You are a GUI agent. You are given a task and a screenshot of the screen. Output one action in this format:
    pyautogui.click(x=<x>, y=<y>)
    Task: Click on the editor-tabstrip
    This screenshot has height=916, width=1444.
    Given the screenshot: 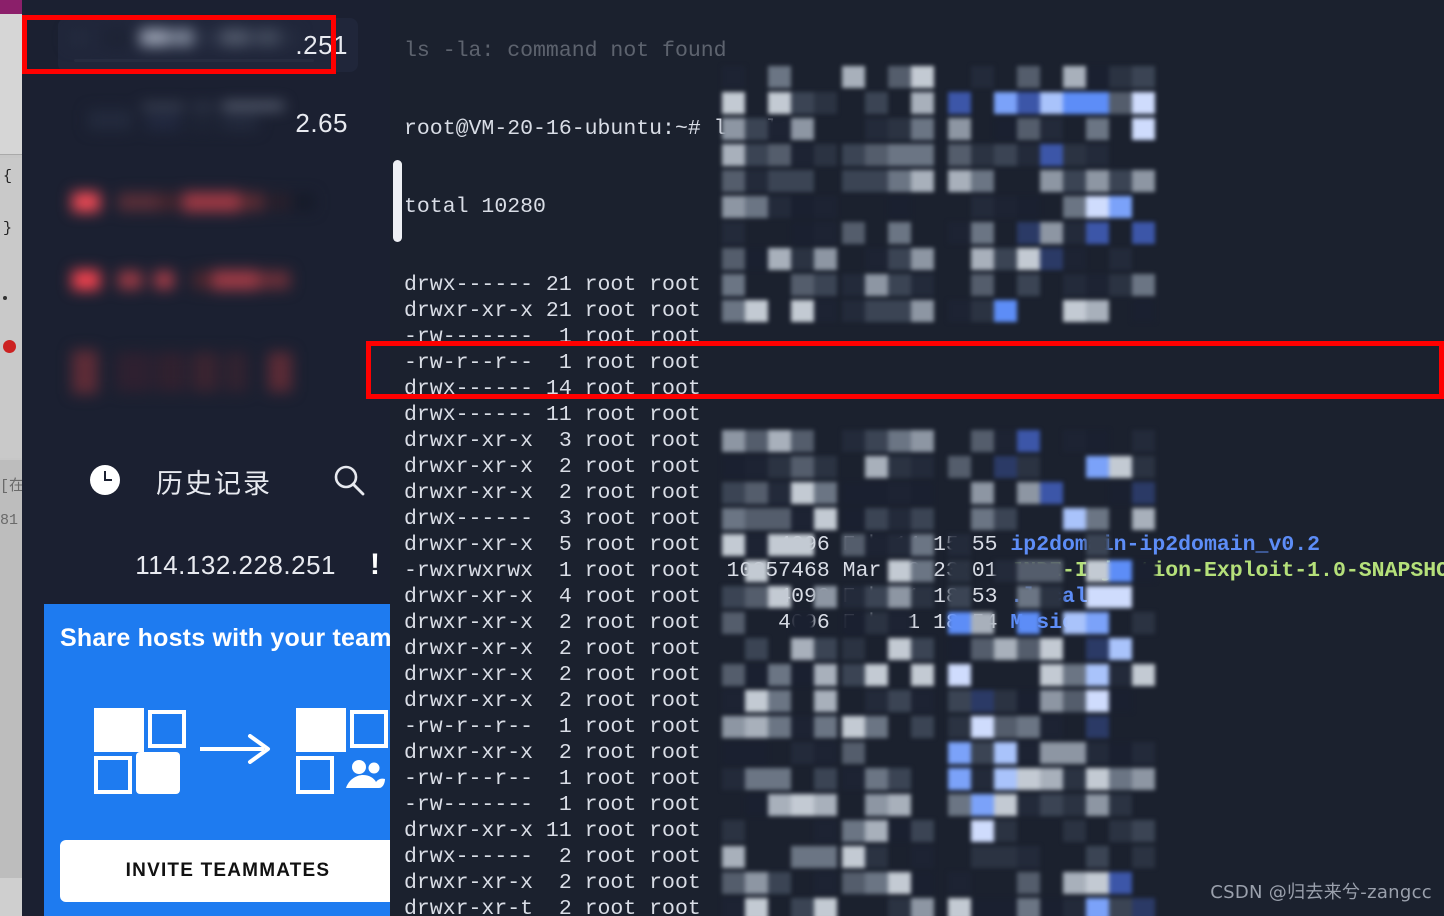 What is the action you would take?
    pyautogui.click(x=11, y=84)
    